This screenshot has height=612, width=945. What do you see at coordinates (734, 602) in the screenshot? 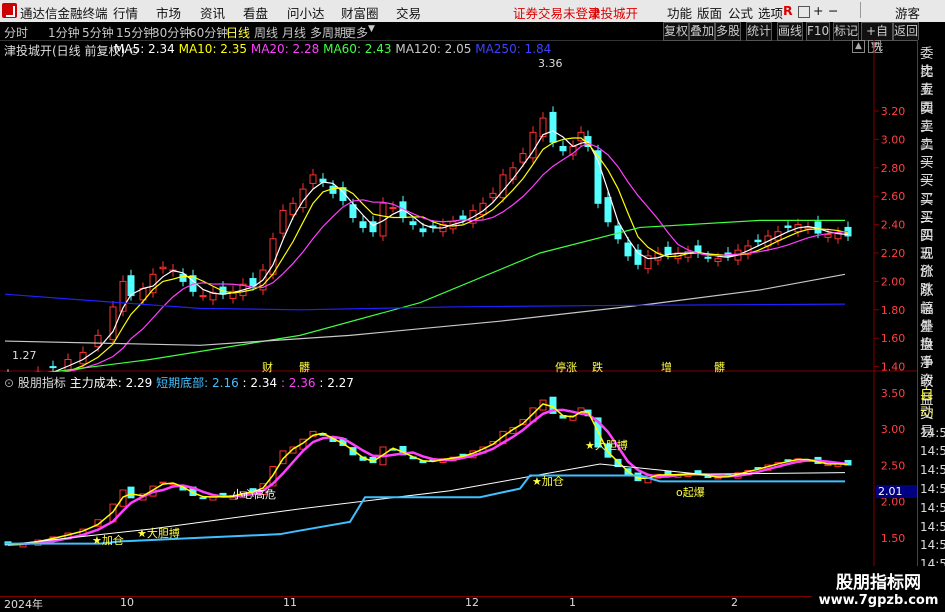
I see `date-tick-2: 2` at bounding box center [734, 602].